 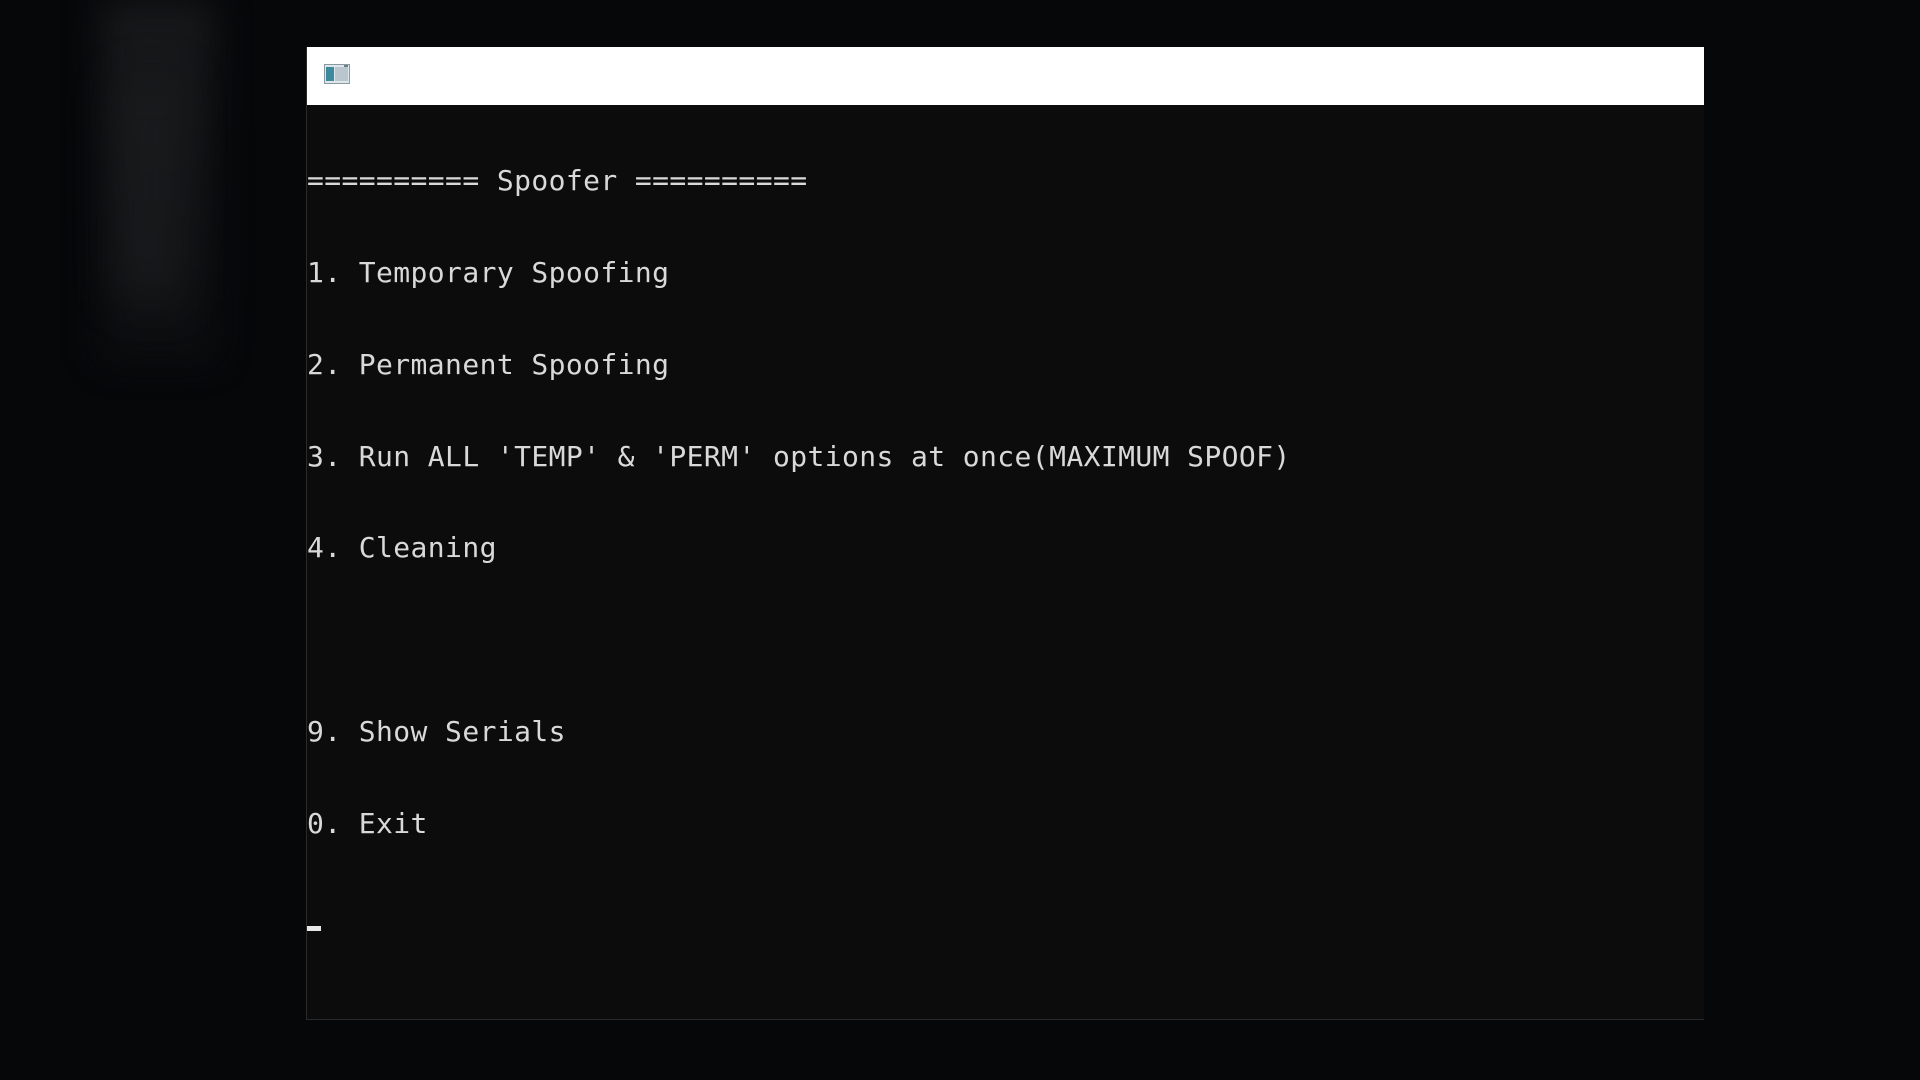 What do you see at coordinates (314, 929) in the screenshot?
I see `text-cursor` at bounding box center [314, 929].